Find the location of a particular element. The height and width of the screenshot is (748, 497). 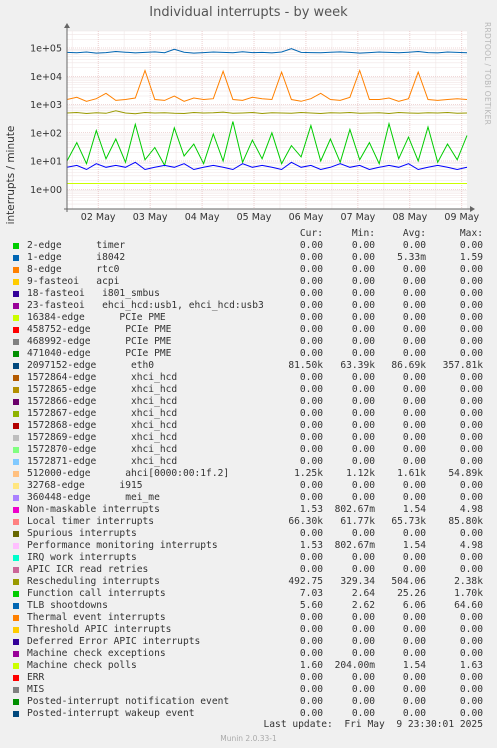

legend-series-name: Deferred Error APIC interrupts is located at coordinates (114, 641).